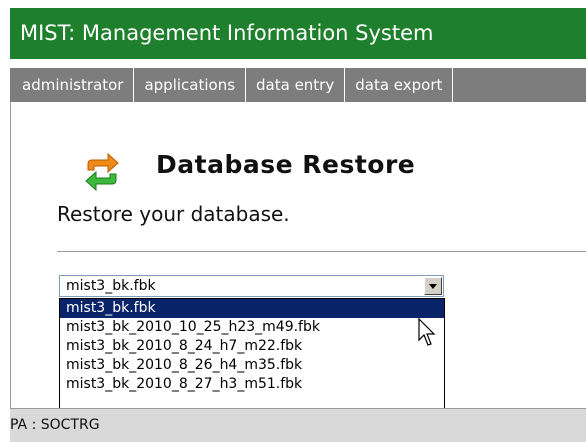  I want to click on dropdown-option: mist3_bk_2010_10_25_h23_m49.fbk, so click(252, 327).